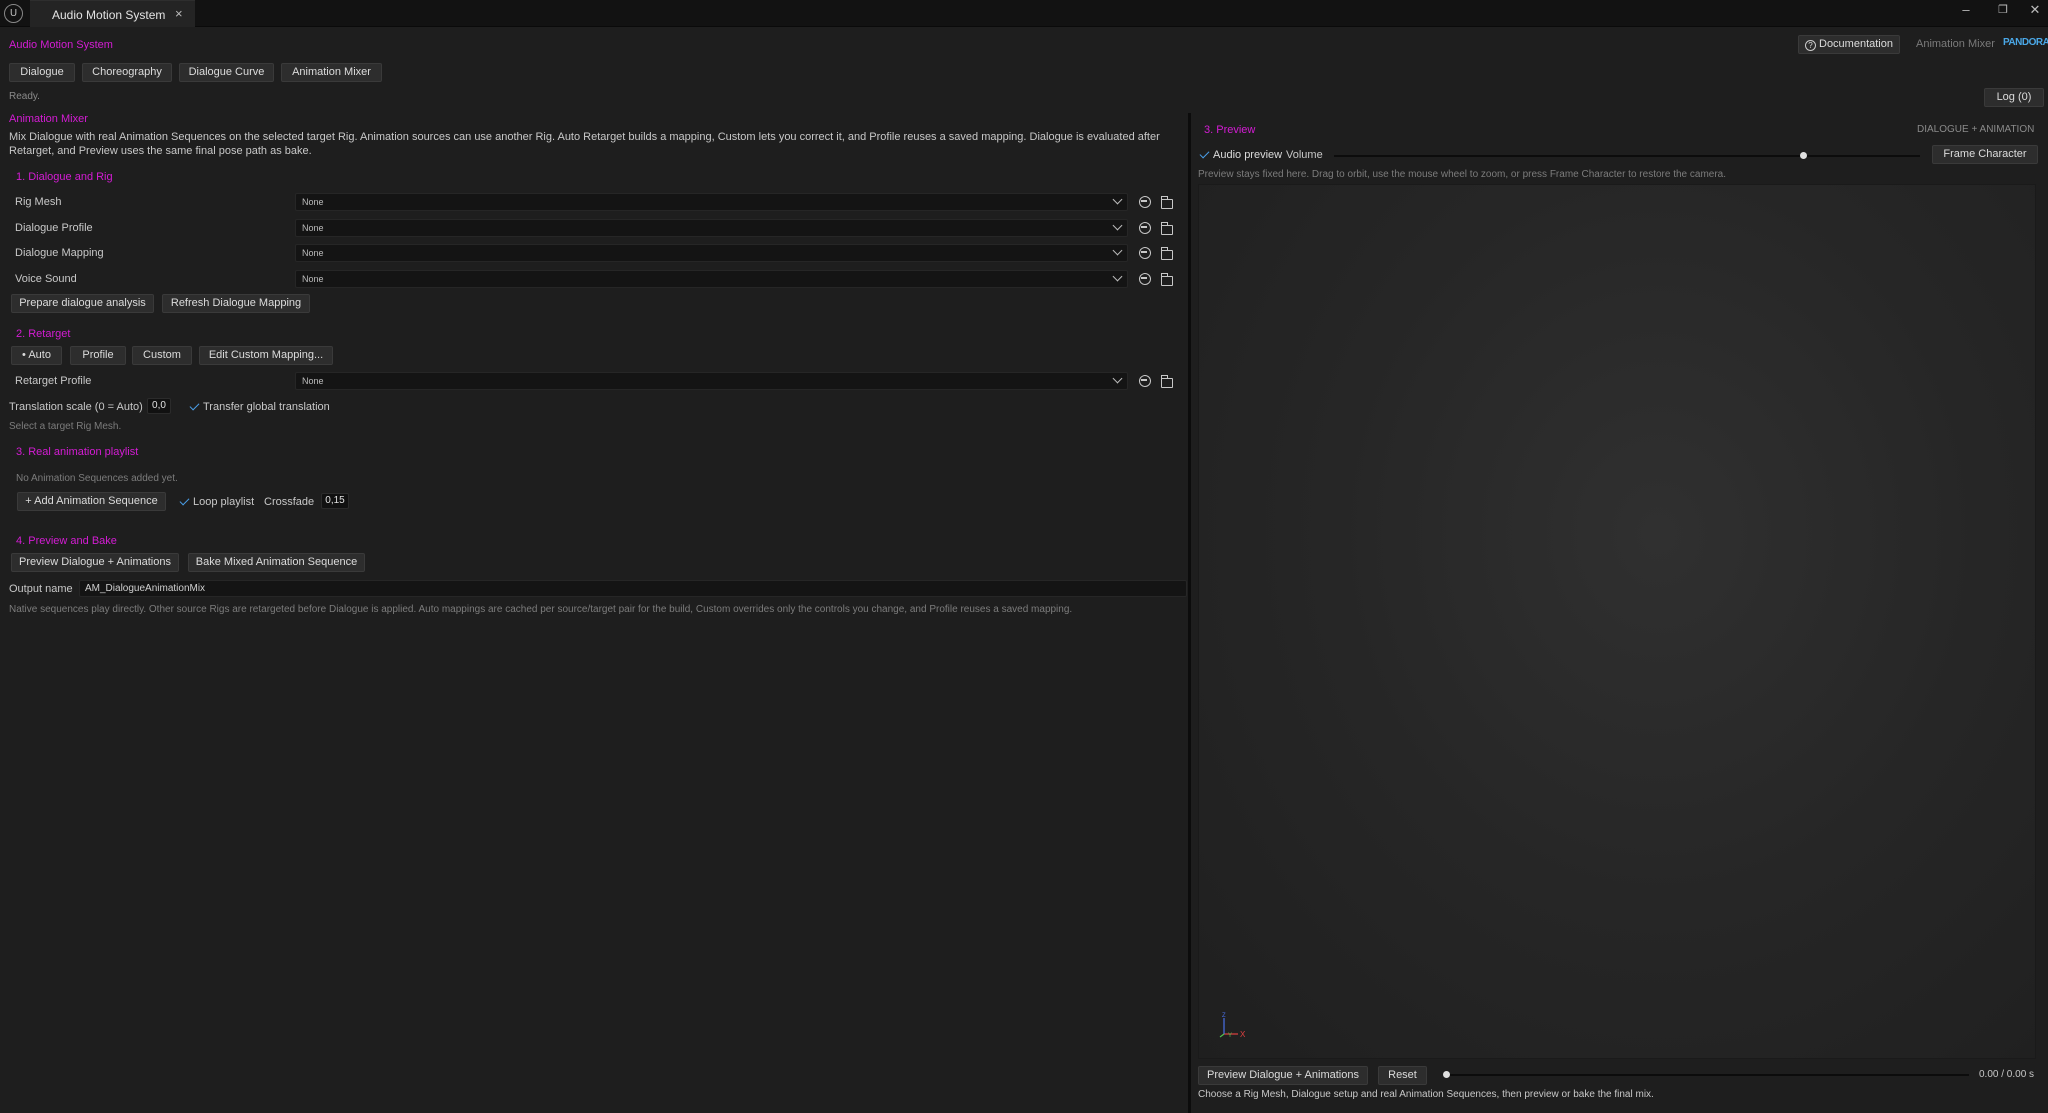 The height and width of the screenshot is (1113, 2048). Describe the element at coordinates (162, 355) in the screenshot. I see `retarget-custom-button: Custom` at that location.